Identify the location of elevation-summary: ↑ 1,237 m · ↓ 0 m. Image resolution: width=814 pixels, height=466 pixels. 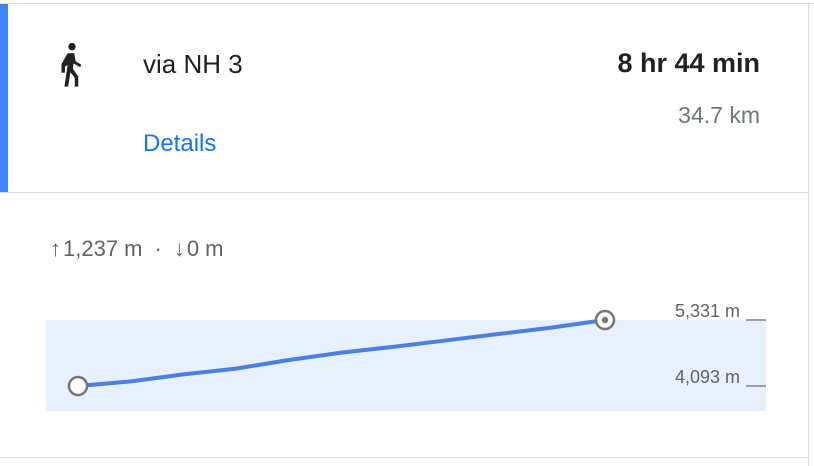
(137, 249).